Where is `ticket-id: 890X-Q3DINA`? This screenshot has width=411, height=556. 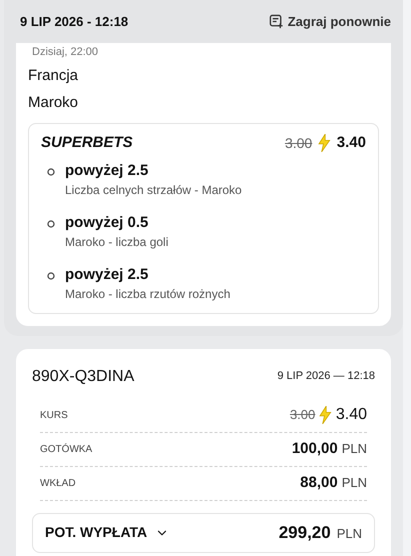 ticket-id: 890X-Q3DINA is located at coordinates (83, 376).